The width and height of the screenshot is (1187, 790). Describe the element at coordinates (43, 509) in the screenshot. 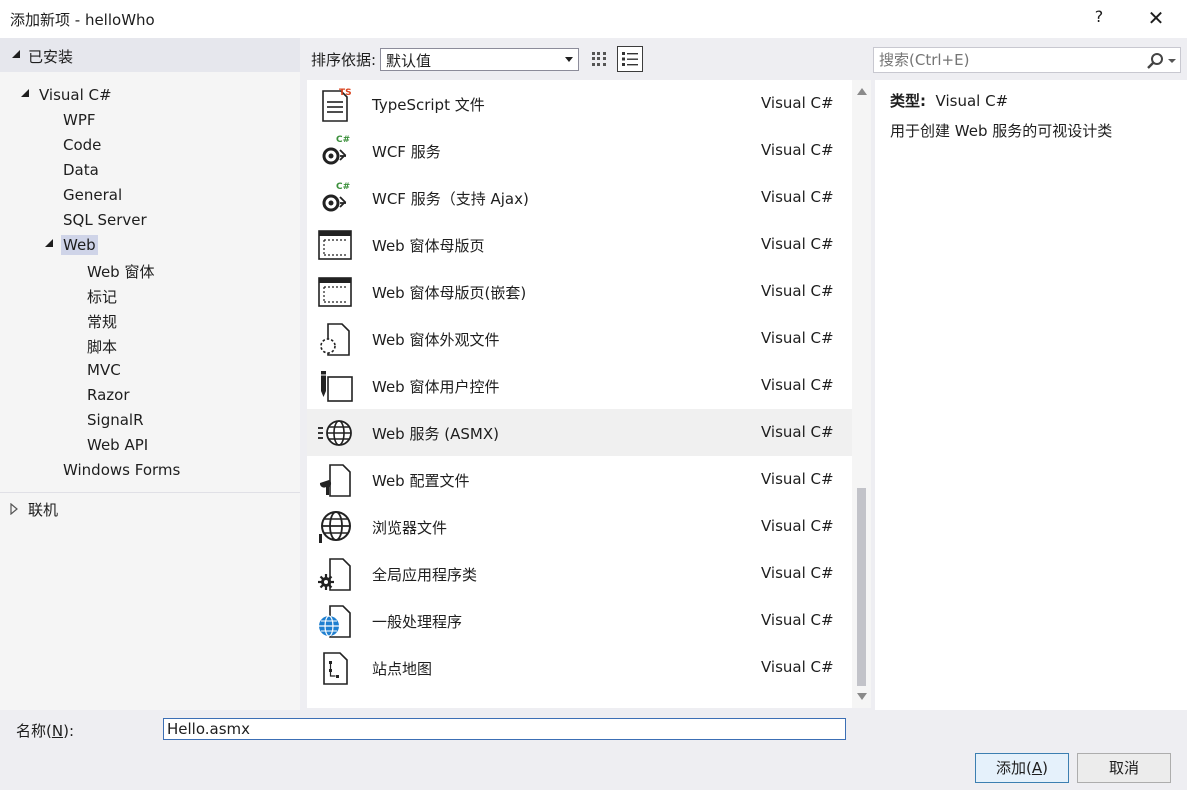

I see `tree-node-online: 联机` at that location.